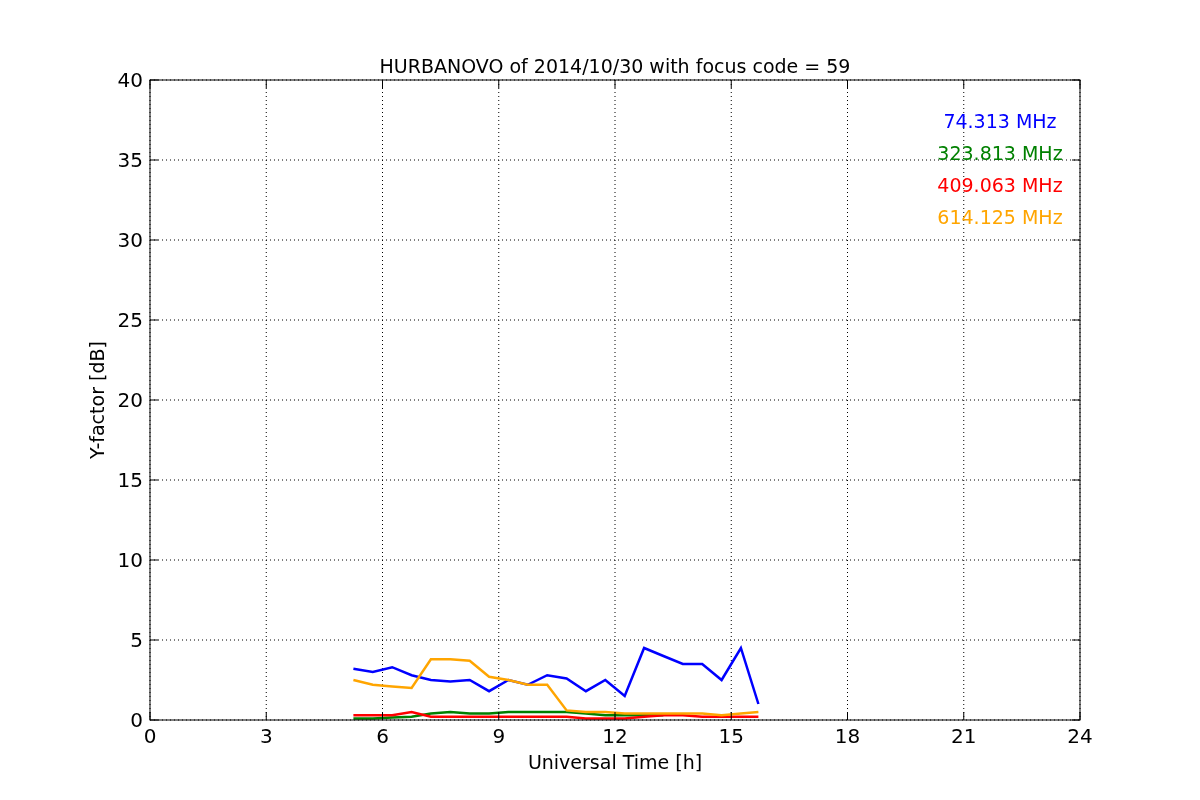 The width and height of the screenshot is (1200, 800). I want to click on legend-label: 614.125 MHz, so click(1000, 217).